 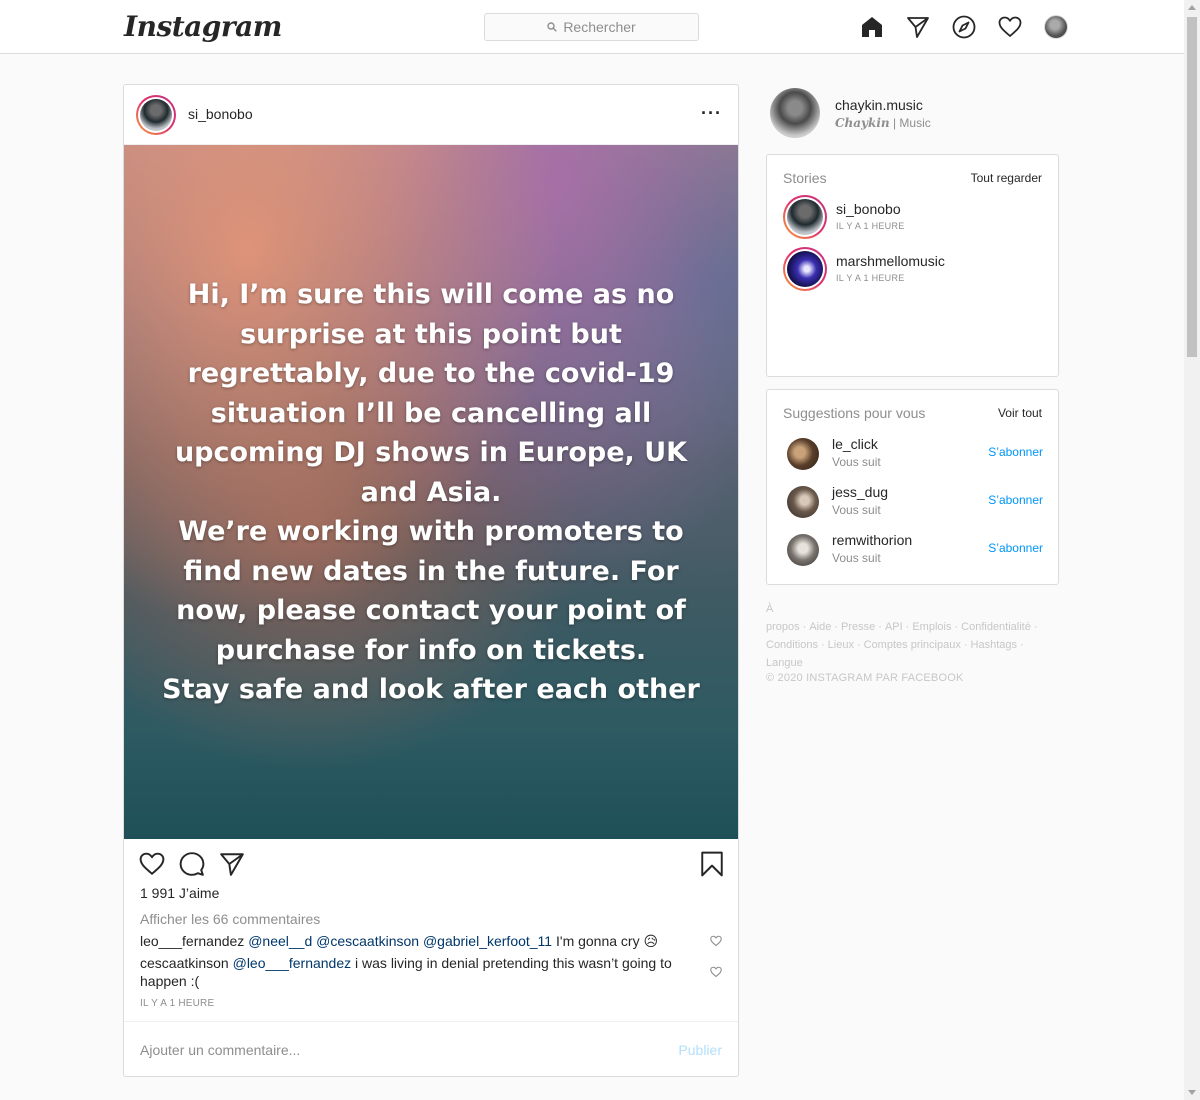 I want to click on footer-link: Hashtags, so click(x=994, y=645).